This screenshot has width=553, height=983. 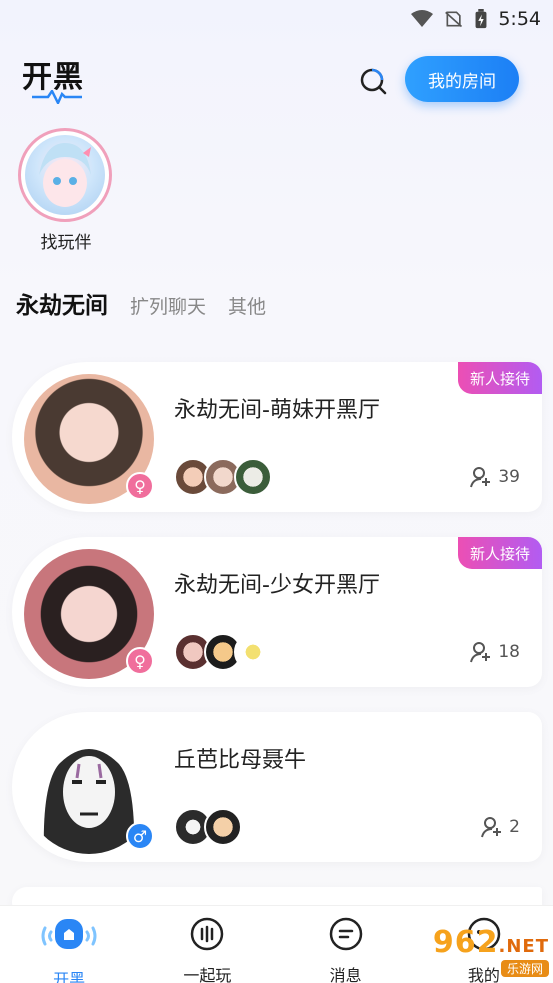 What do you see at coordinates (277, 437) in the screenshot?
I see `room-card: ♀ 永劫无间-萌妹开黑厅 新人接待 39` at bounding box center [277, 437].